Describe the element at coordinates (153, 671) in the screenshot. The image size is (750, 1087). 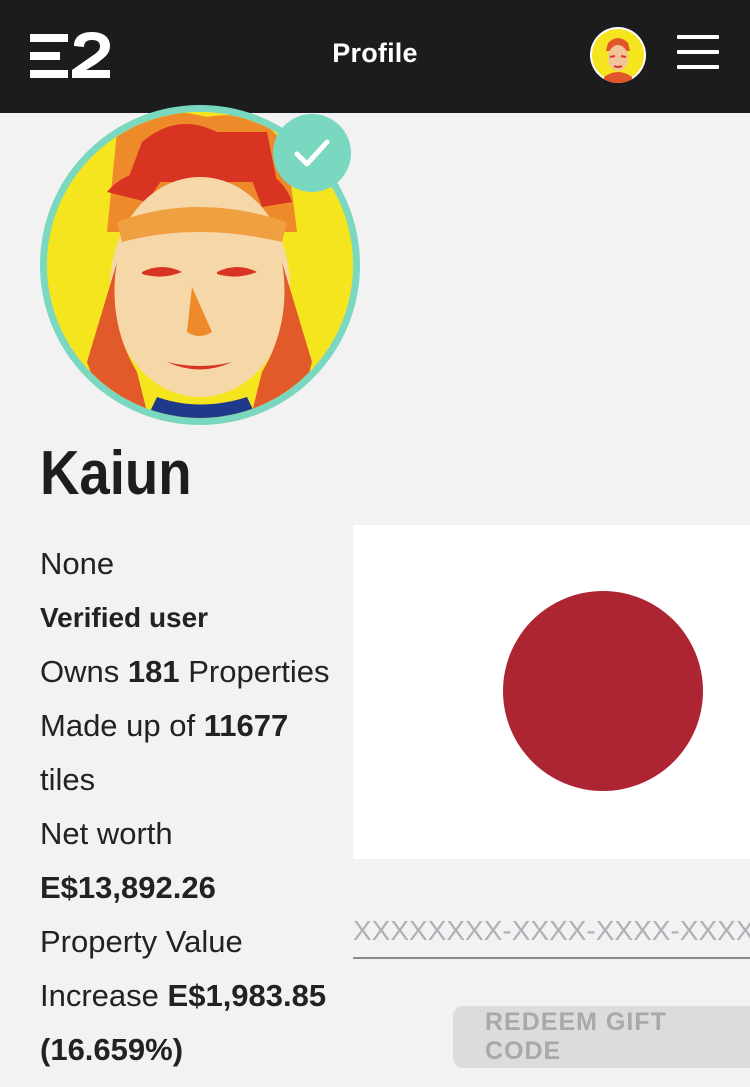
I see `properties-count: 181` at that location.